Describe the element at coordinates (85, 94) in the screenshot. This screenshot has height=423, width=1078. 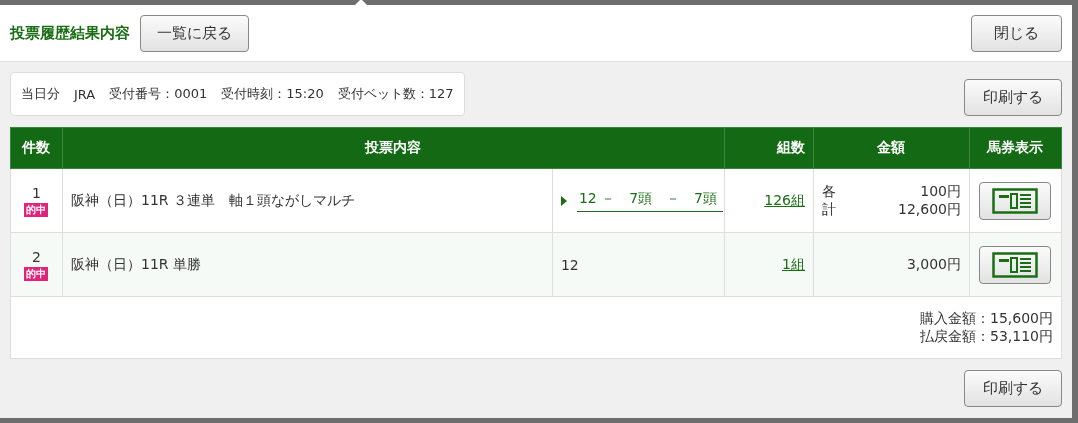
I see `info-text: JRA` at that location.